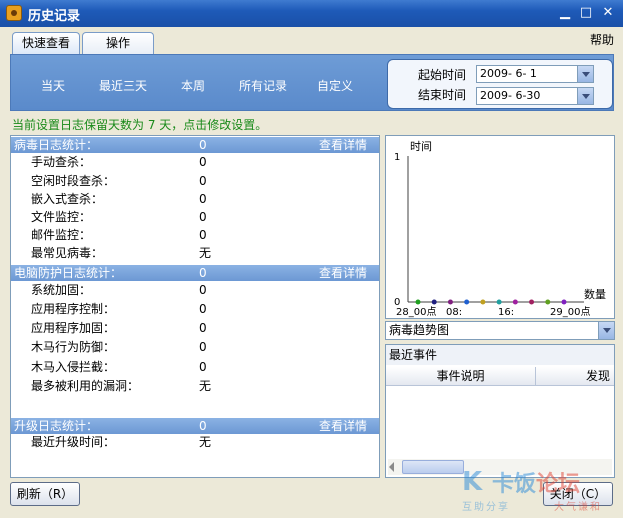 The width and height of the screenshot is (623, 518). I want to click on stat-label: 应用程序控制：, so click(73, 309).